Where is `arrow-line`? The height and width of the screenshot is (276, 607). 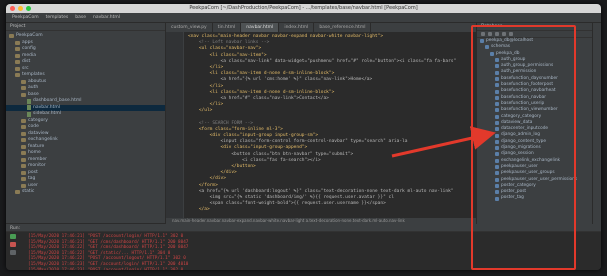
arrow-line is located at coordinates (443, 142).